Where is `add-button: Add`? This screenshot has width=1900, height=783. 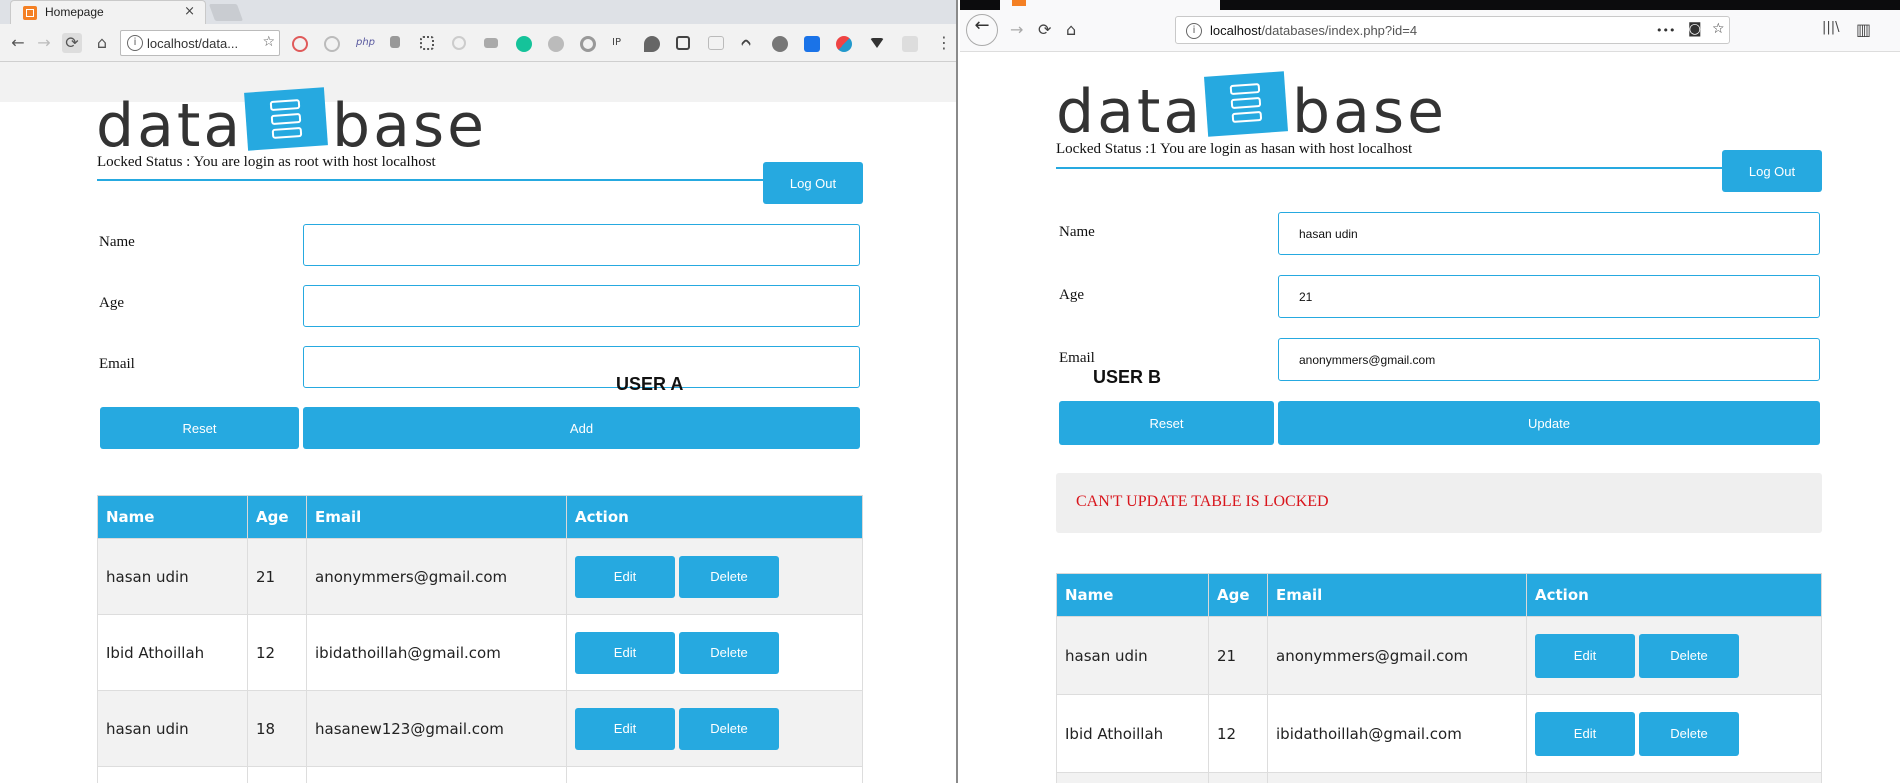 add-button: Add is located at coordinates (581, 428).